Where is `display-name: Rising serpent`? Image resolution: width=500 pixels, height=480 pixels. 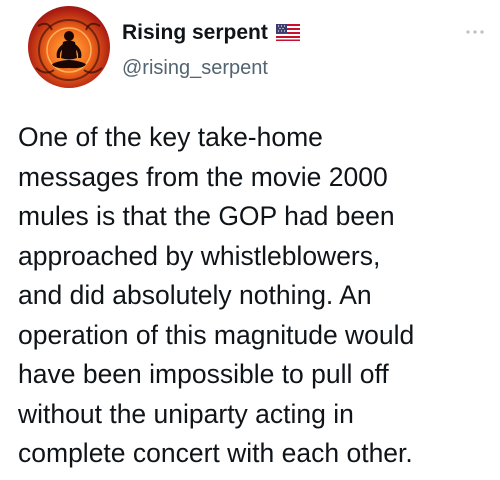
display-name: Rising serpent is located at coordinates (195, 32).